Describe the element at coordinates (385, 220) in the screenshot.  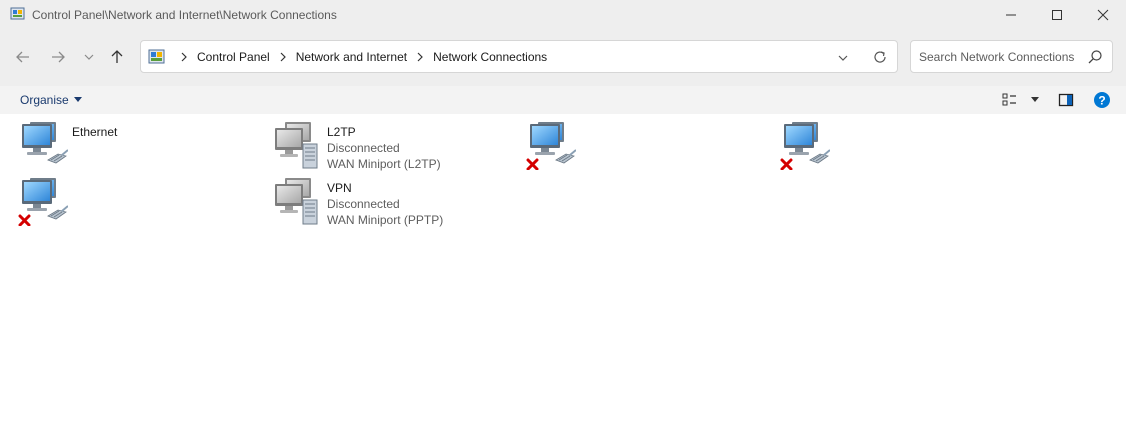
I see `connection-device: WAN Miniport (PPTP)` at that location.